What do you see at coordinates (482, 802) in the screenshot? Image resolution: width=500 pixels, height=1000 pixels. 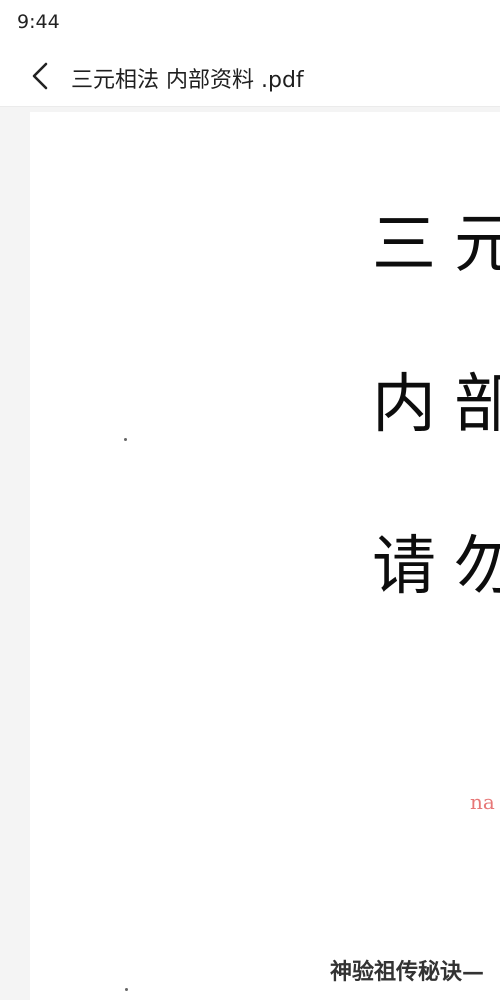 I see `watermark-text: na` at bounding box center [482, 802].